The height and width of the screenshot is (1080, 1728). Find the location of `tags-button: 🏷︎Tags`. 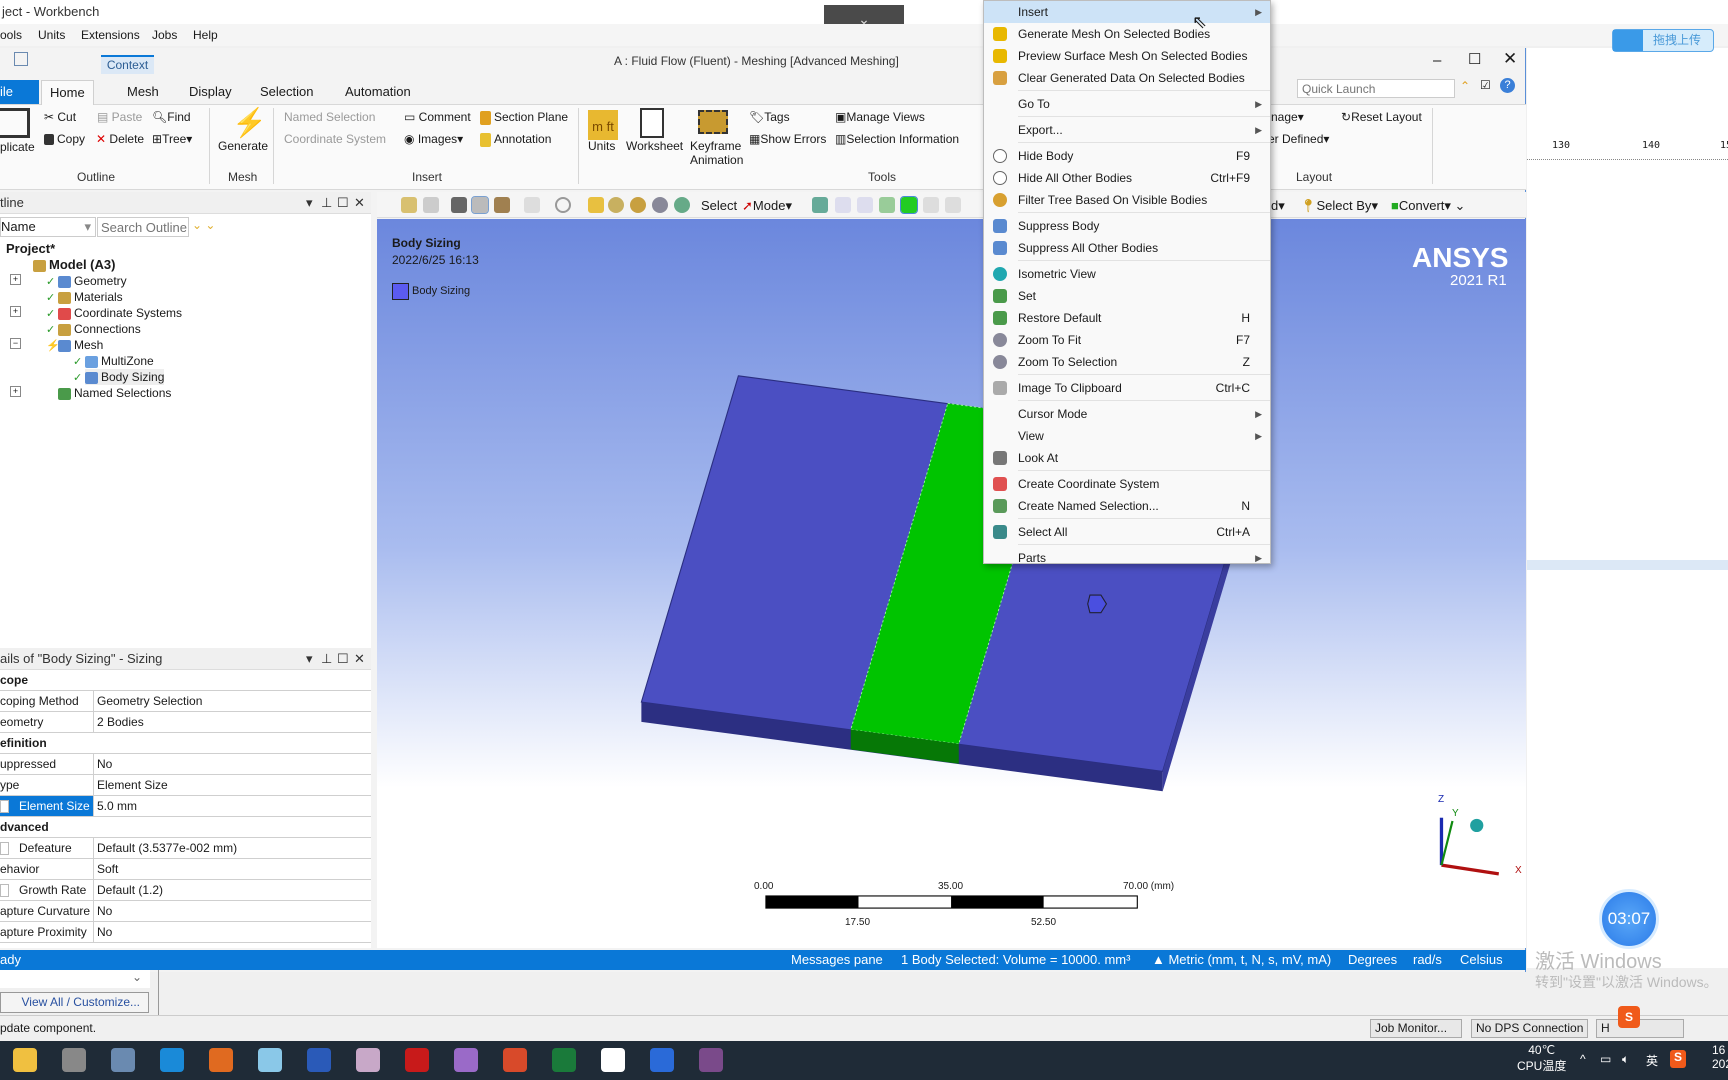

tags-button: 🏷︎Tags is located at coordinates (769, 117).